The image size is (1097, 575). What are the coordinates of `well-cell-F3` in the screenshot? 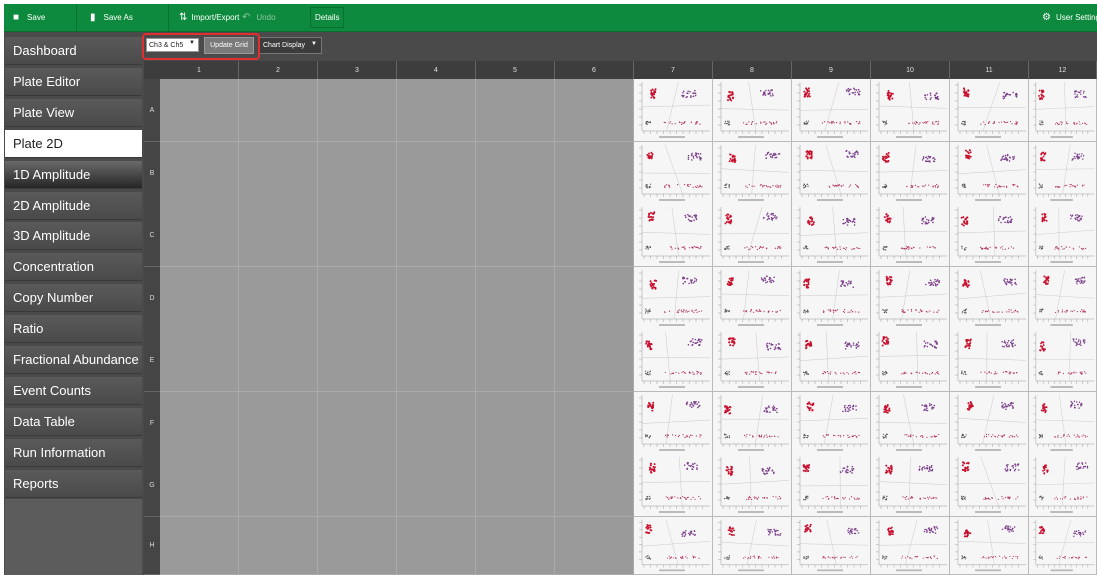 It's located at (357, 423).